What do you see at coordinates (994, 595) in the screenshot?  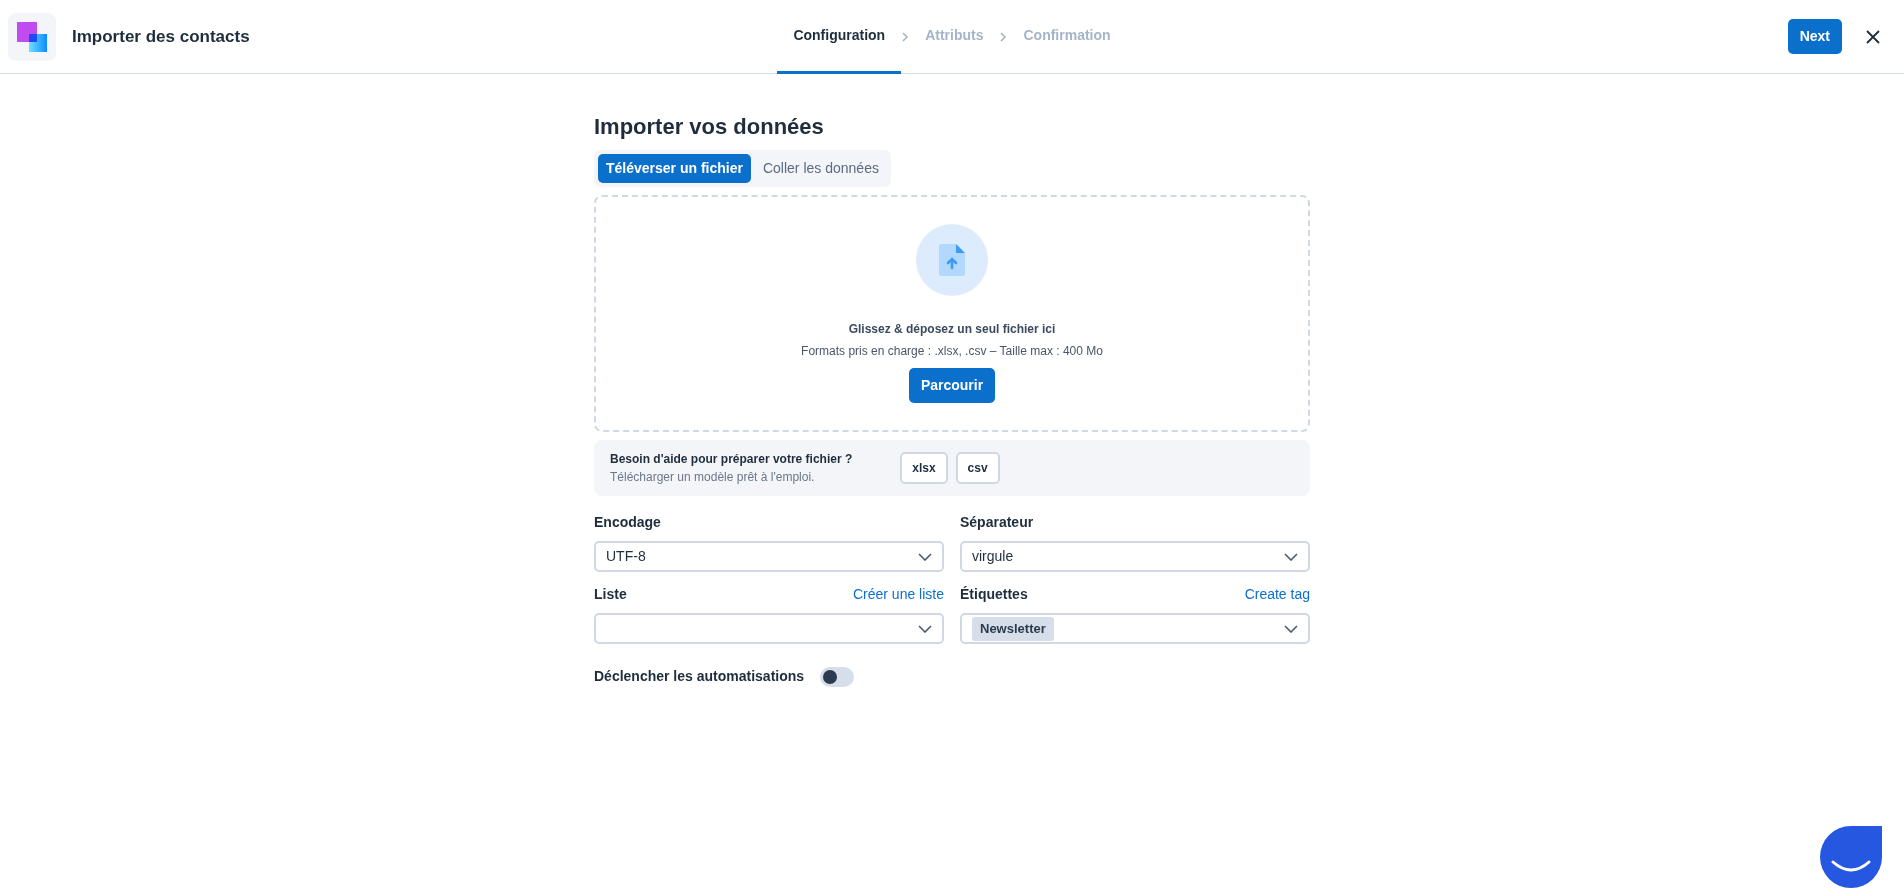 I see `field-label: Étiquettes` at bounding box center [994, 595].